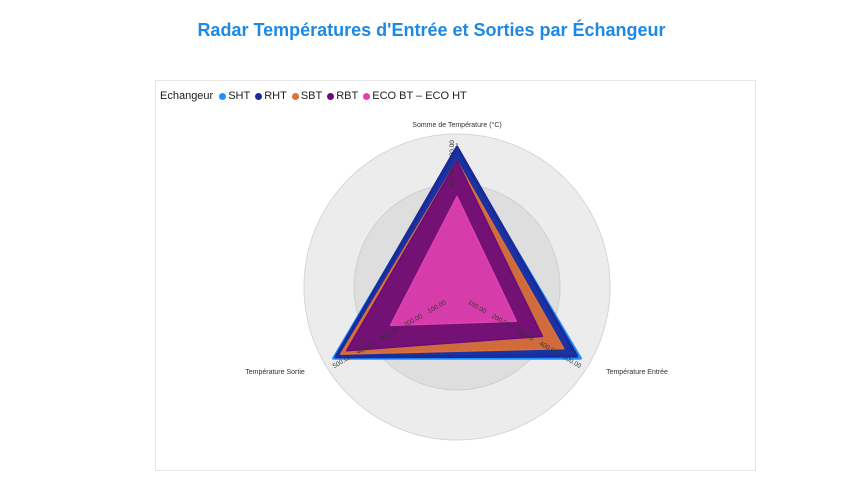 The height and width of the screenshot is (485, 863). I want to click on legend-item-sbt: SBT, so click(307, 96).